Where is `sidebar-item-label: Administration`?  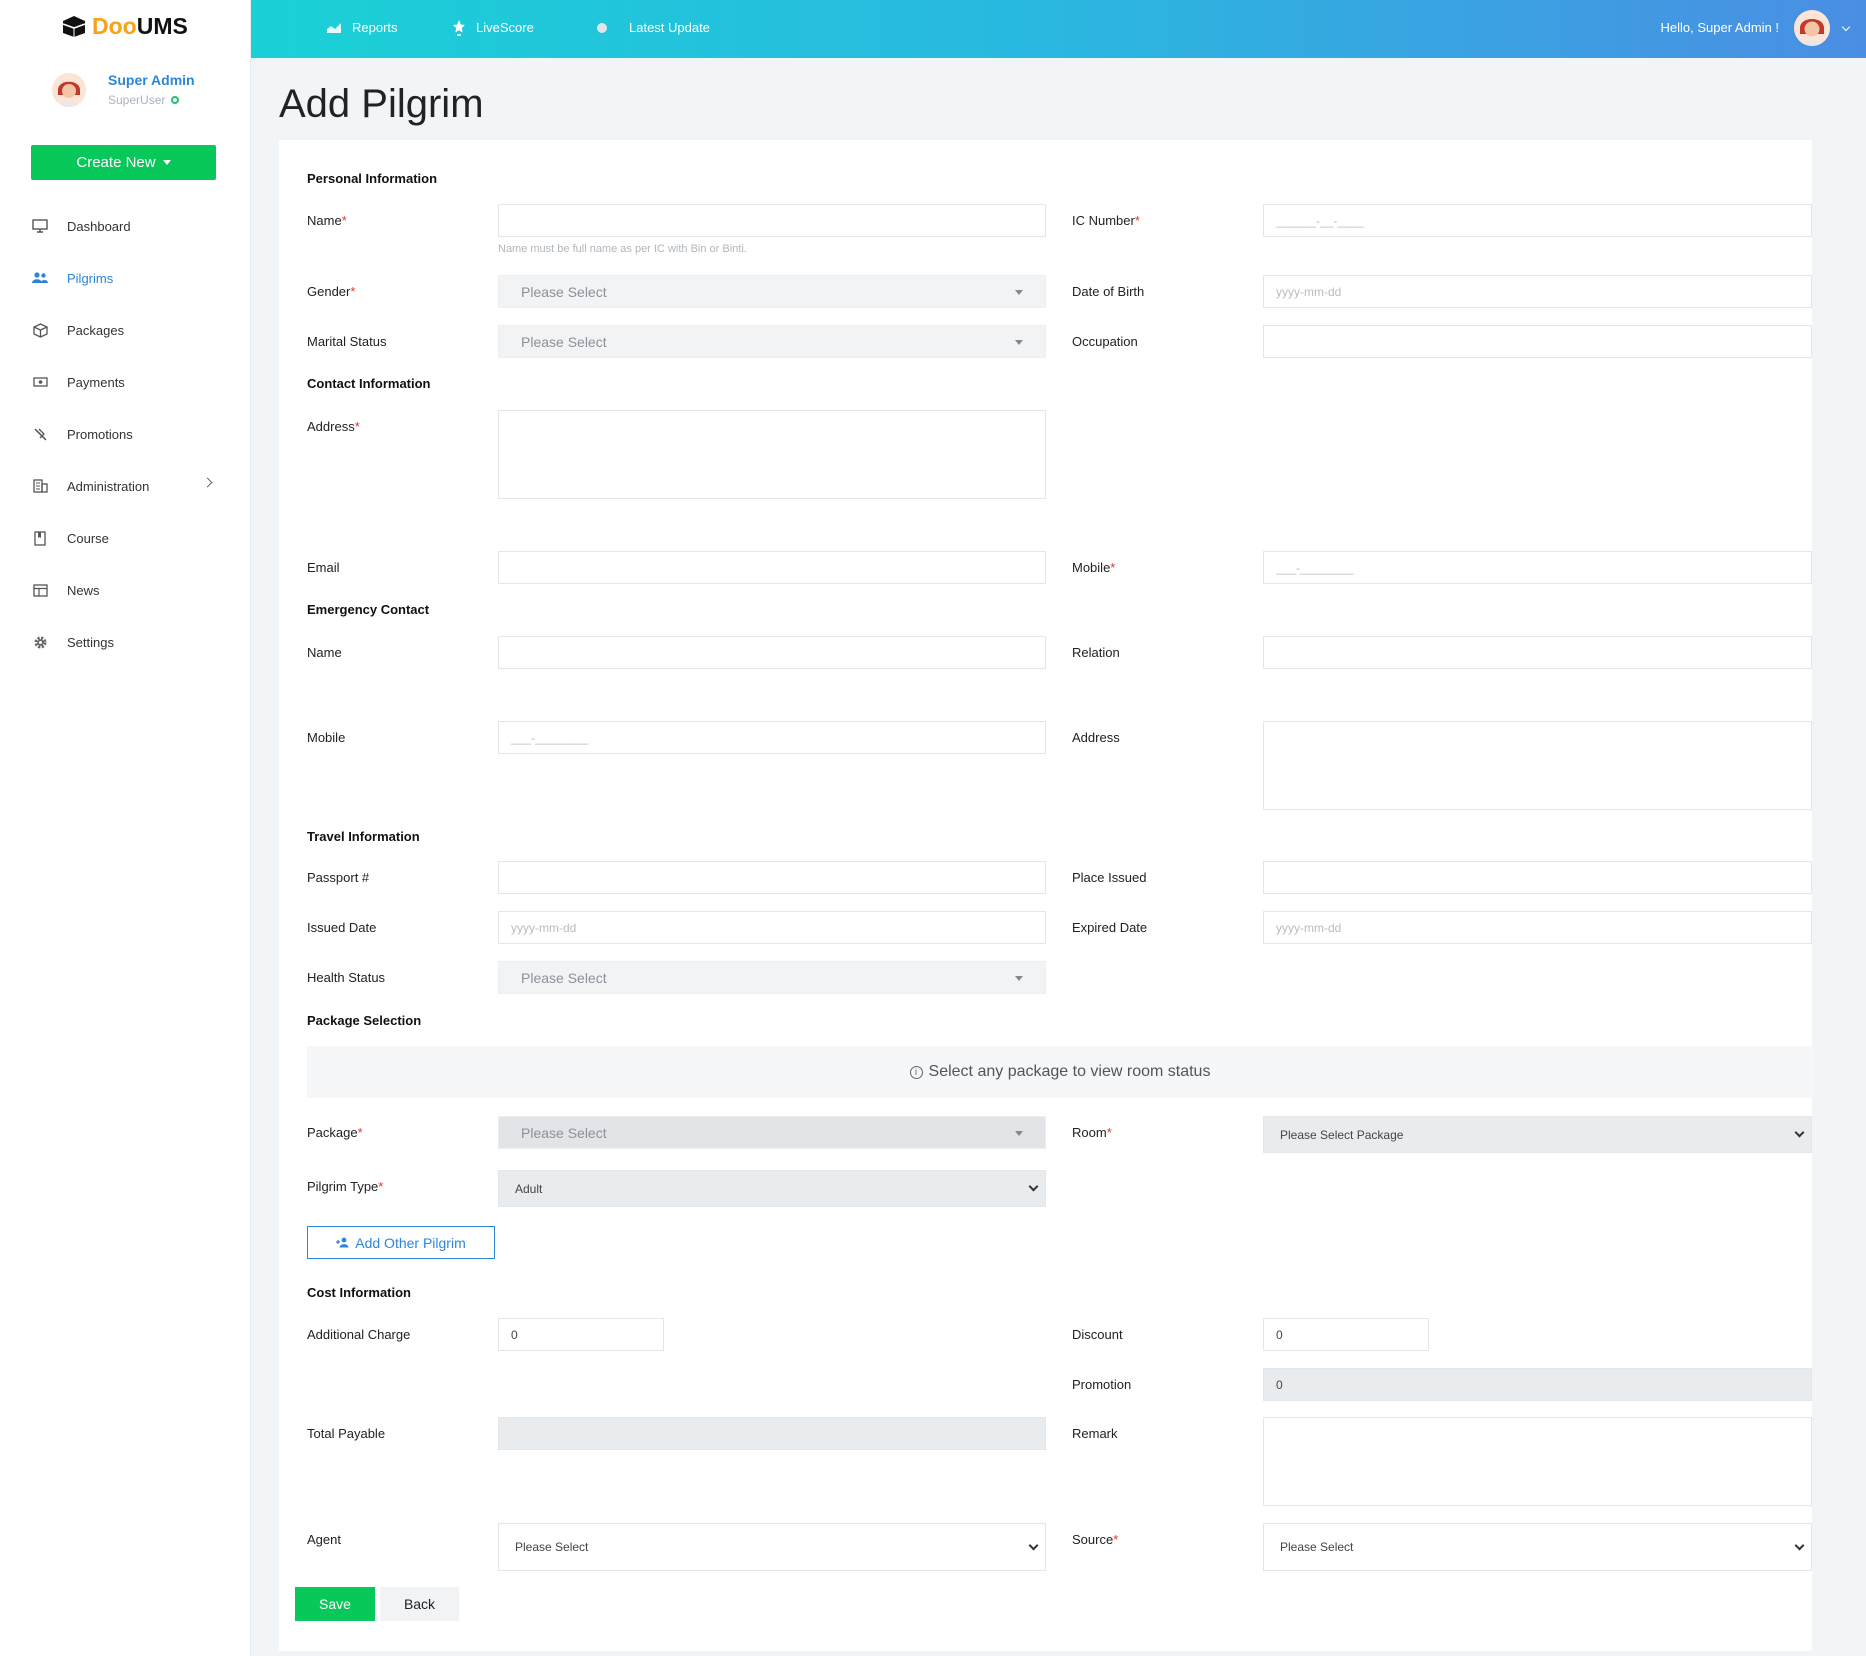 sidebar-item-label: Administration is located at coordinates (108, 486).